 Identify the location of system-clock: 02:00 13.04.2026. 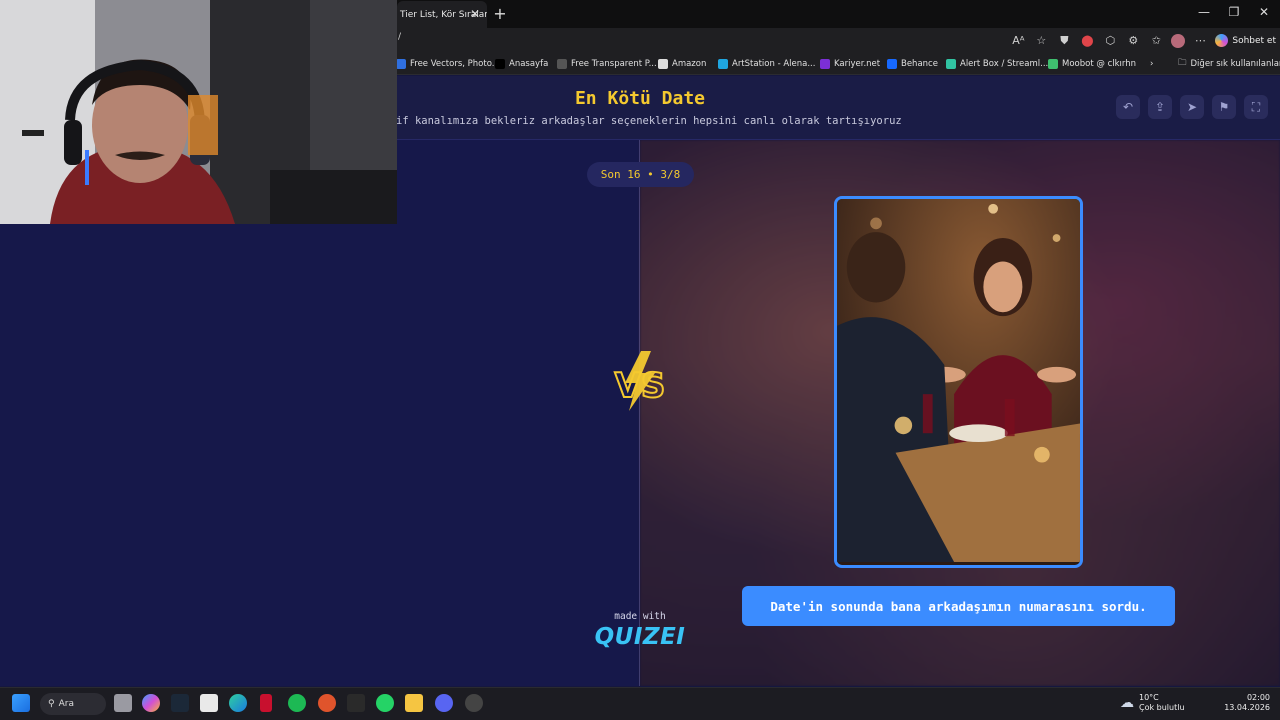
(1247, 703).